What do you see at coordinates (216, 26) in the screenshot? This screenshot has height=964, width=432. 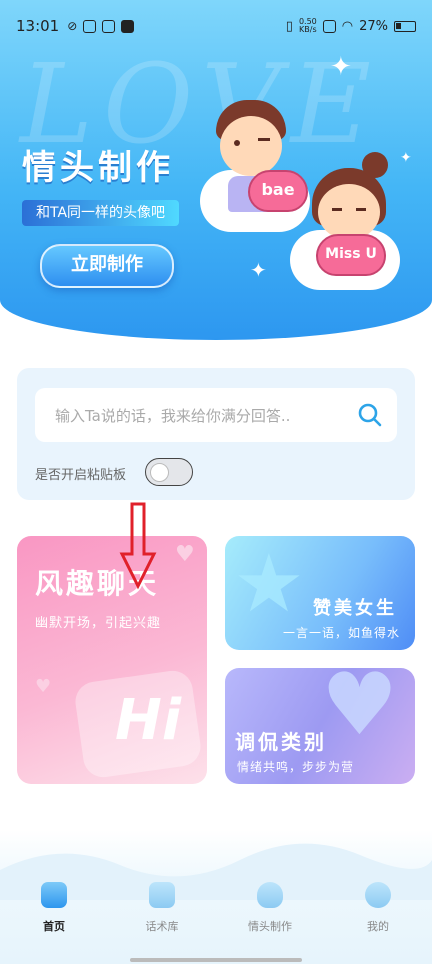 I see `status-bar: 13:01 ⊘ ▯ 0.50 KB/s ◠ 27%` at bounding box center [216, 26].